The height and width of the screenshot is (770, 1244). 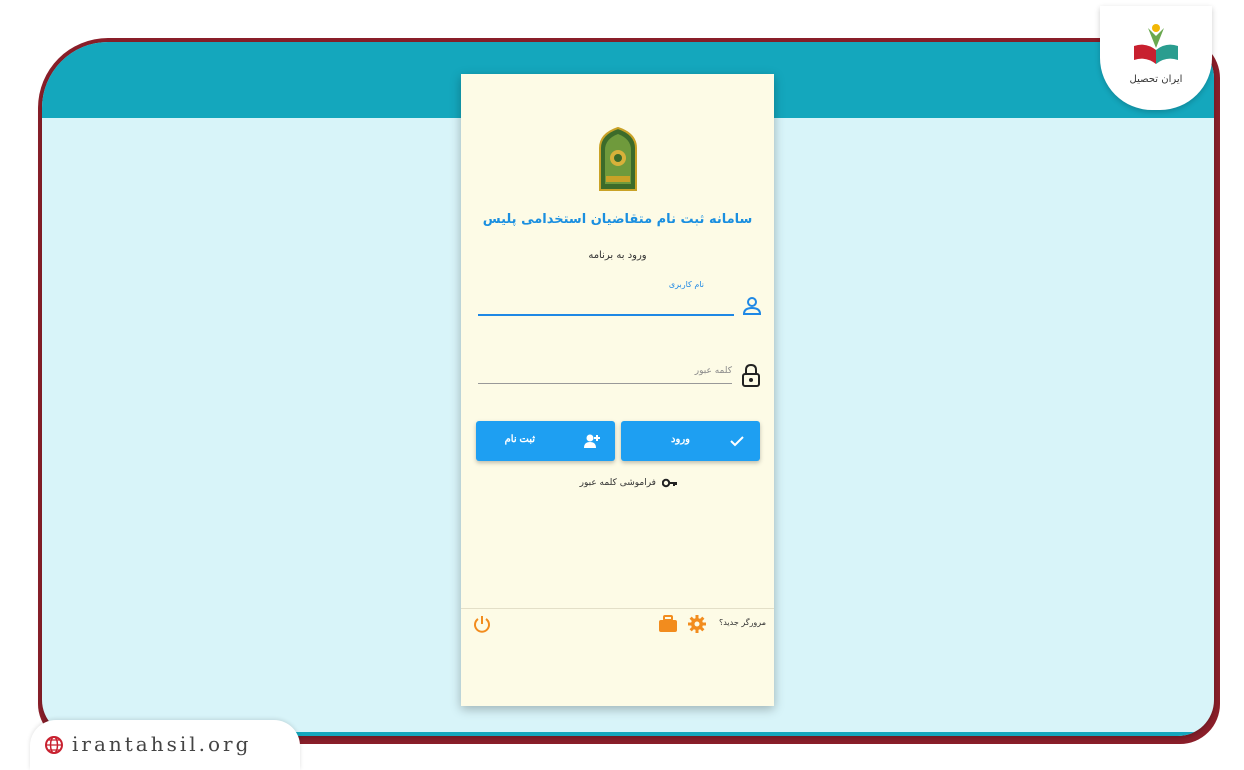 What do you see at coordinates (669, 483) in the screenshot?
I see `key-icon` at bounding box center [669, 483].